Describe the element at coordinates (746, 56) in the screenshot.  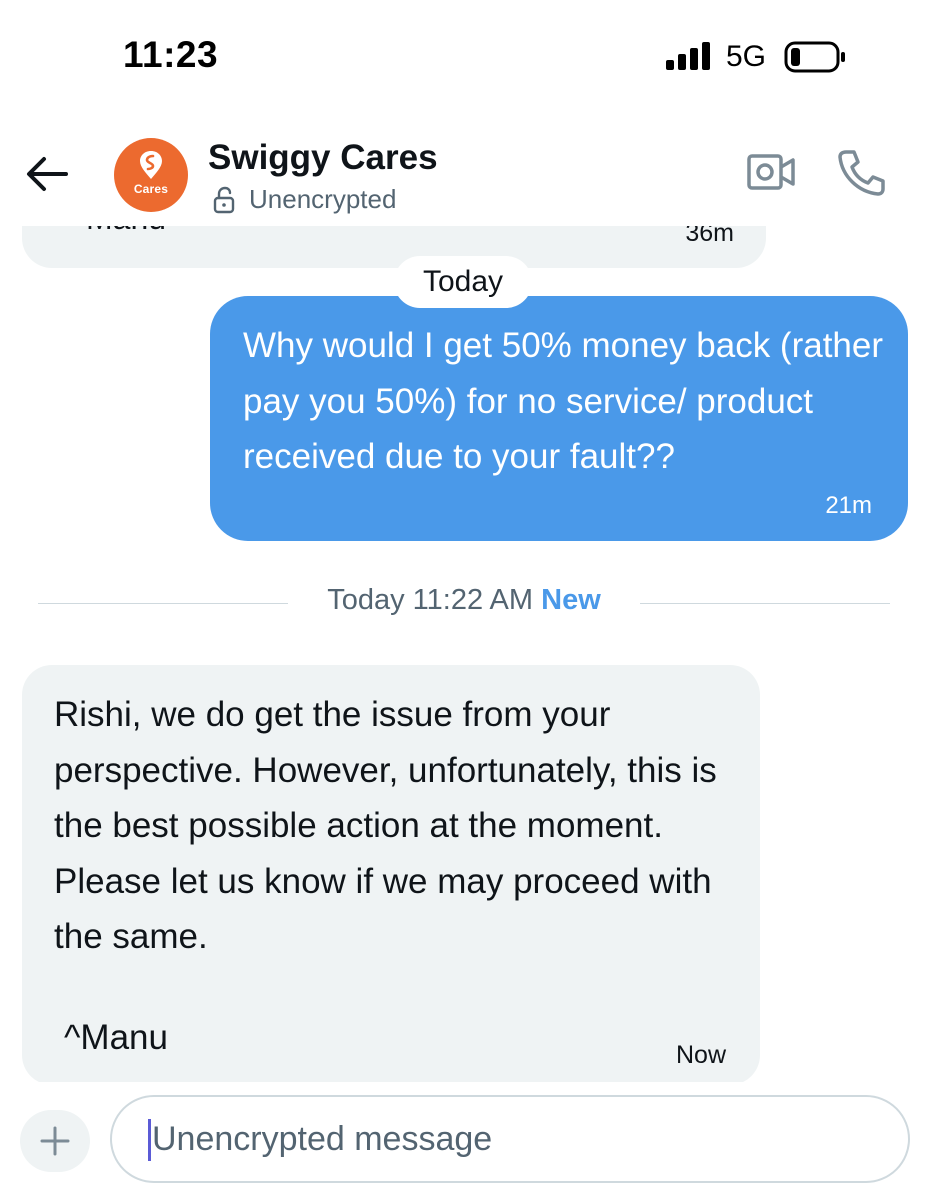
I see `network-type: 5G` at that location.